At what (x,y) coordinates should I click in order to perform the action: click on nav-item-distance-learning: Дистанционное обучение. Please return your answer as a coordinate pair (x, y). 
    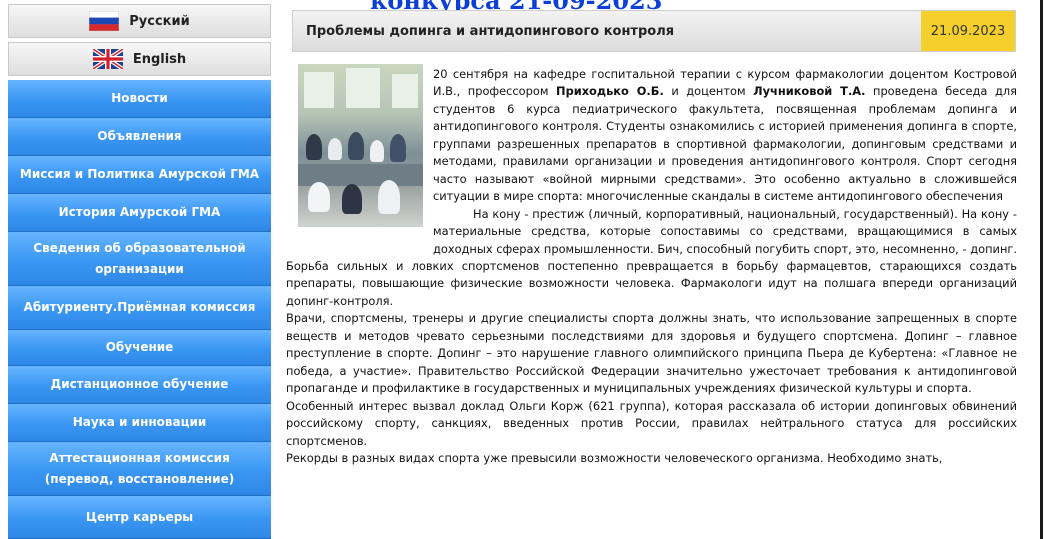
    Looking at the image, I should click on (139, 385).